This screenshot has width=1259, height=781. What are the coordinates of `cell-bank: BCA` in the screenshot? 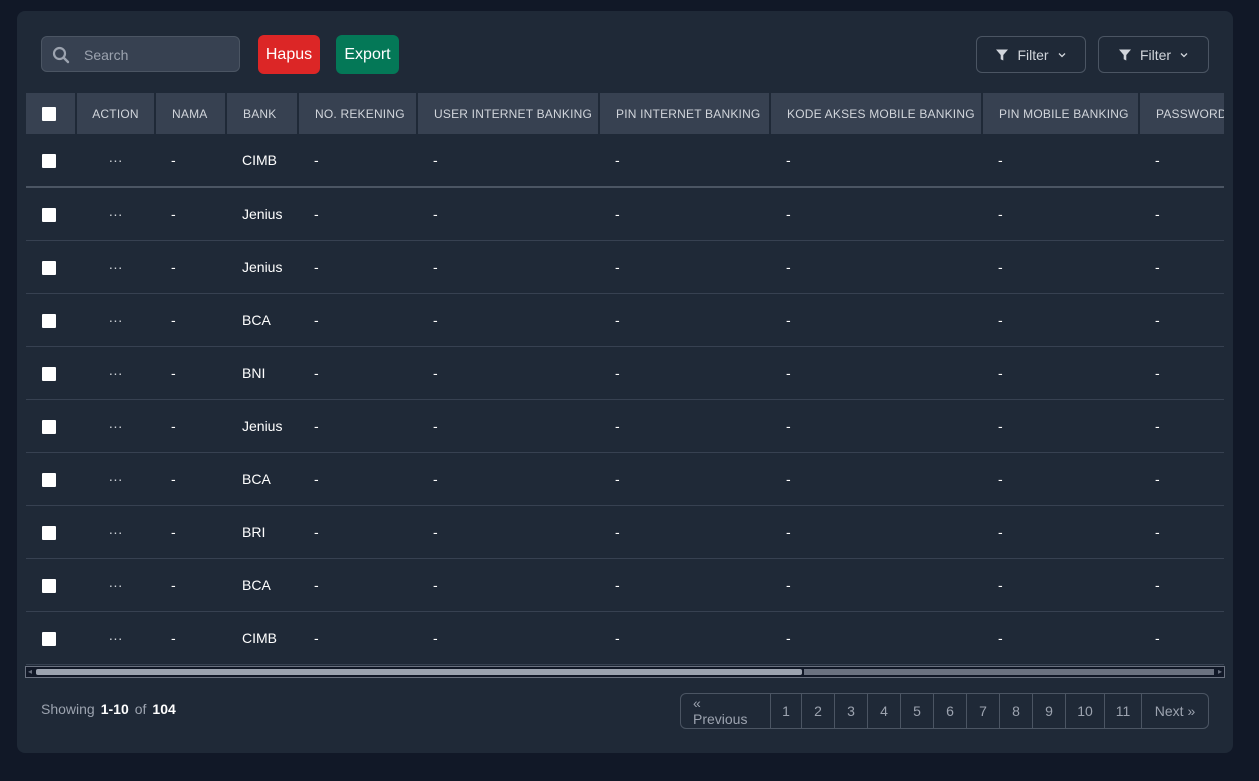 It's located at (262, 585).